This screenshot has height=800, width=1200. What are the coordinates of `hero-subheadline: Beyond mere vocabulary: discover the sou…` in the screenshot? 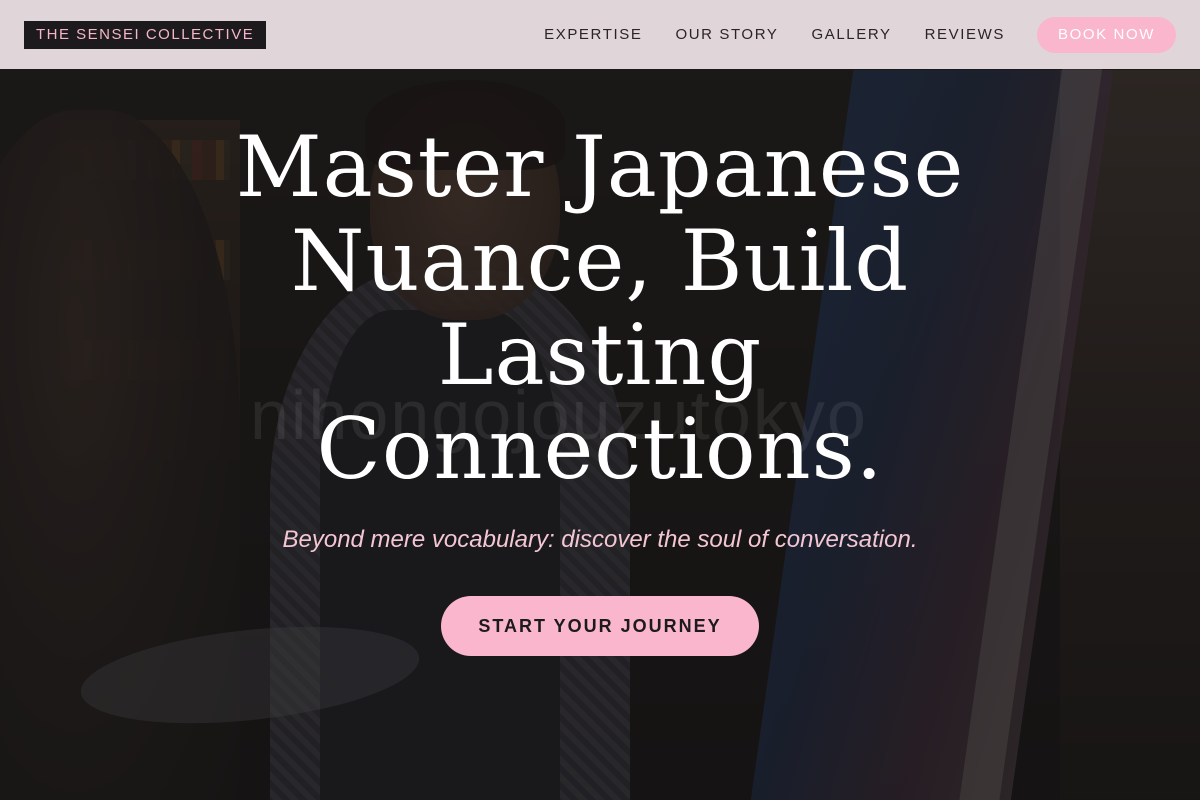 It's located at (600, 539).